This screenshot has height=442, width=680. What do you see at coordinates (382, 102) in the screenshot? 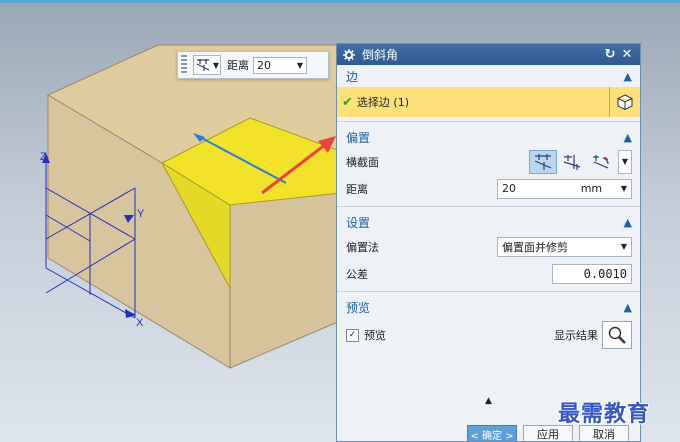
I see `select-edge-label: 选择边 (1)` at bounding box center [382, 102].